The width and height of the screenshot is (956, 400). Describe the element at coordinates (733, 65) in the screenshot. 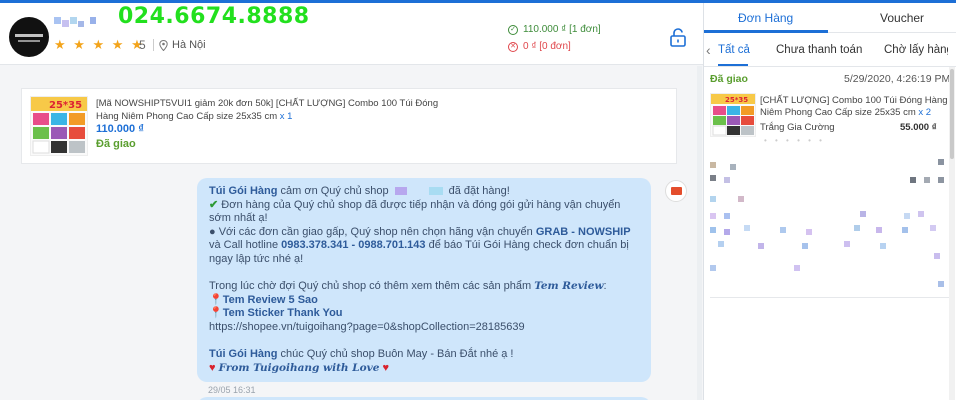

I see `subtab-underline` at that location.